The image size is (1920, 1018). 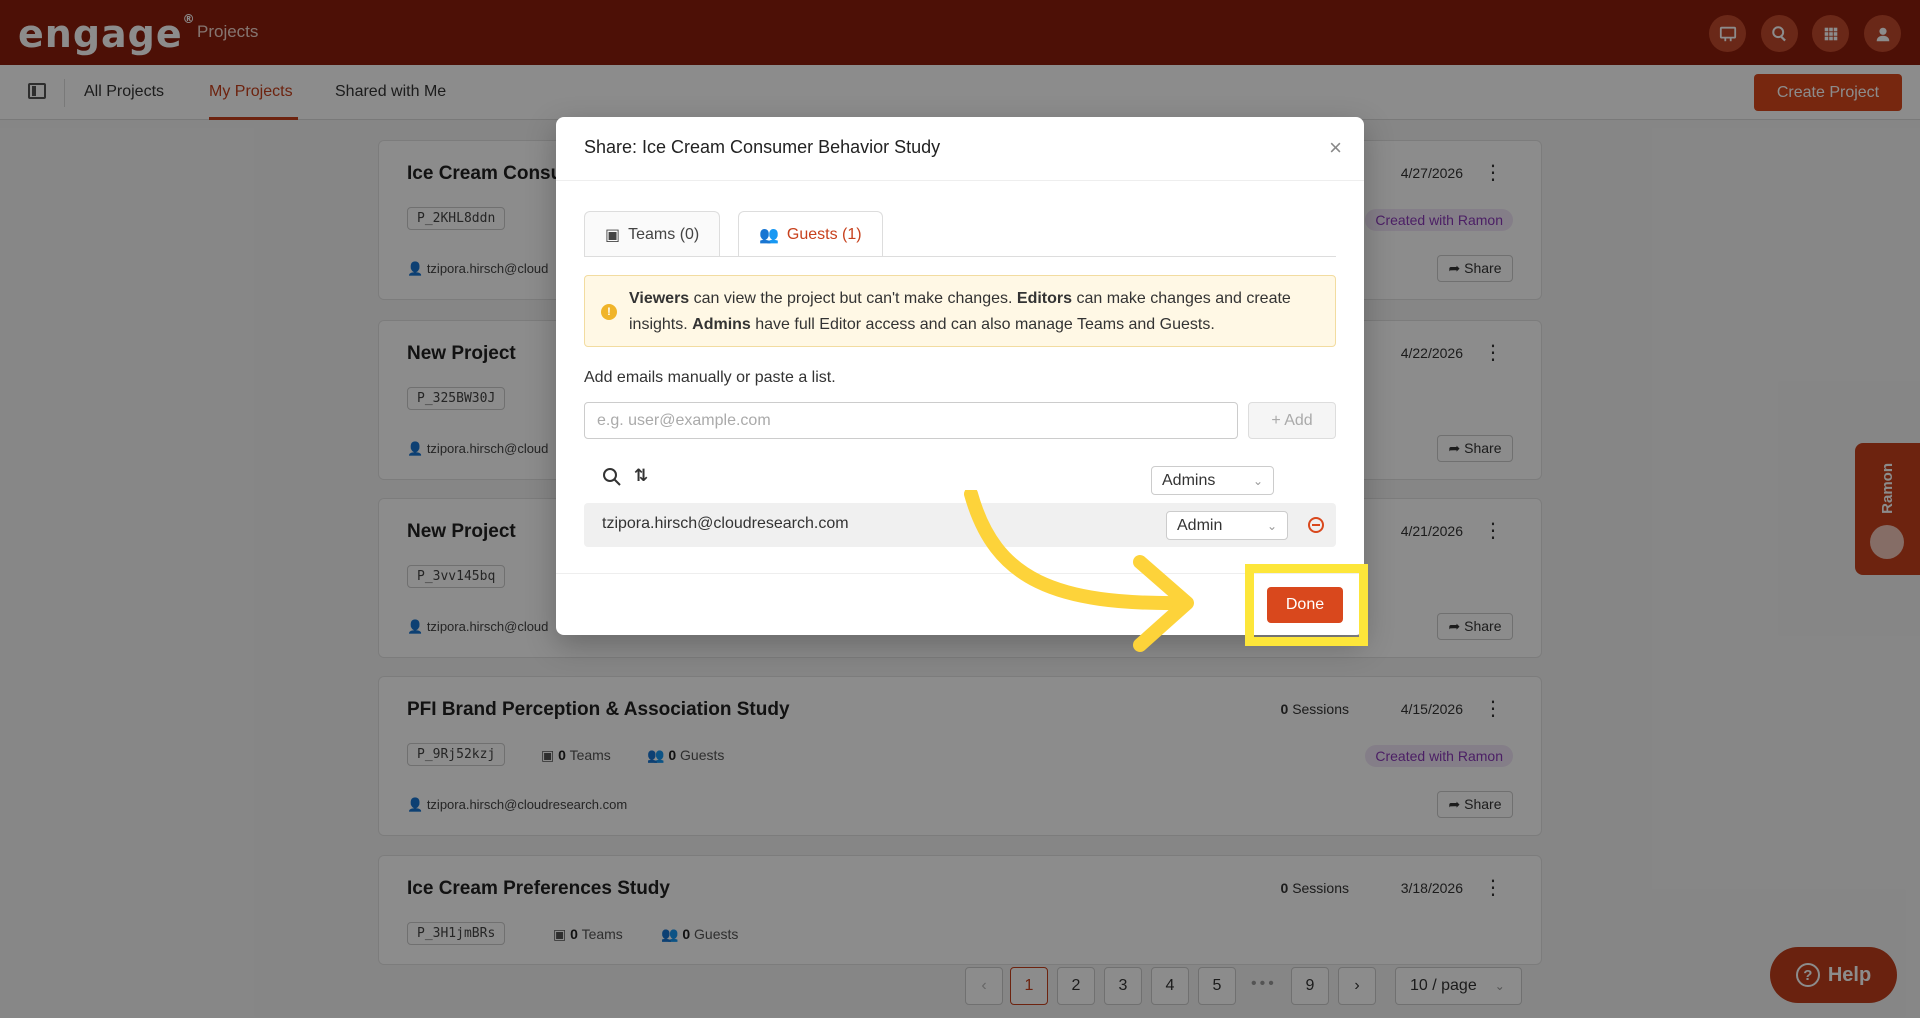 I want to click on add-emails-label: Add emails manually or paste a list., so click(x=710, y=377).